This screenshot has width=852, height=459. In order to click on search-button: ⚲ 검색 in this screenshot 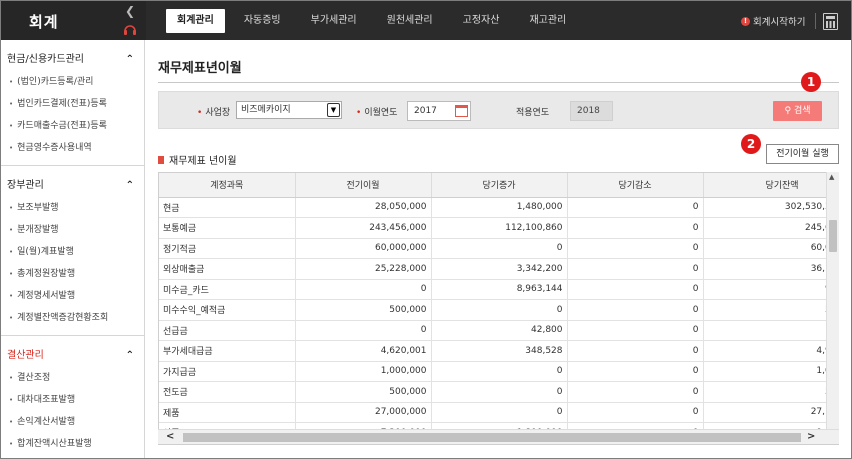, I will do `click(797, 111)`.